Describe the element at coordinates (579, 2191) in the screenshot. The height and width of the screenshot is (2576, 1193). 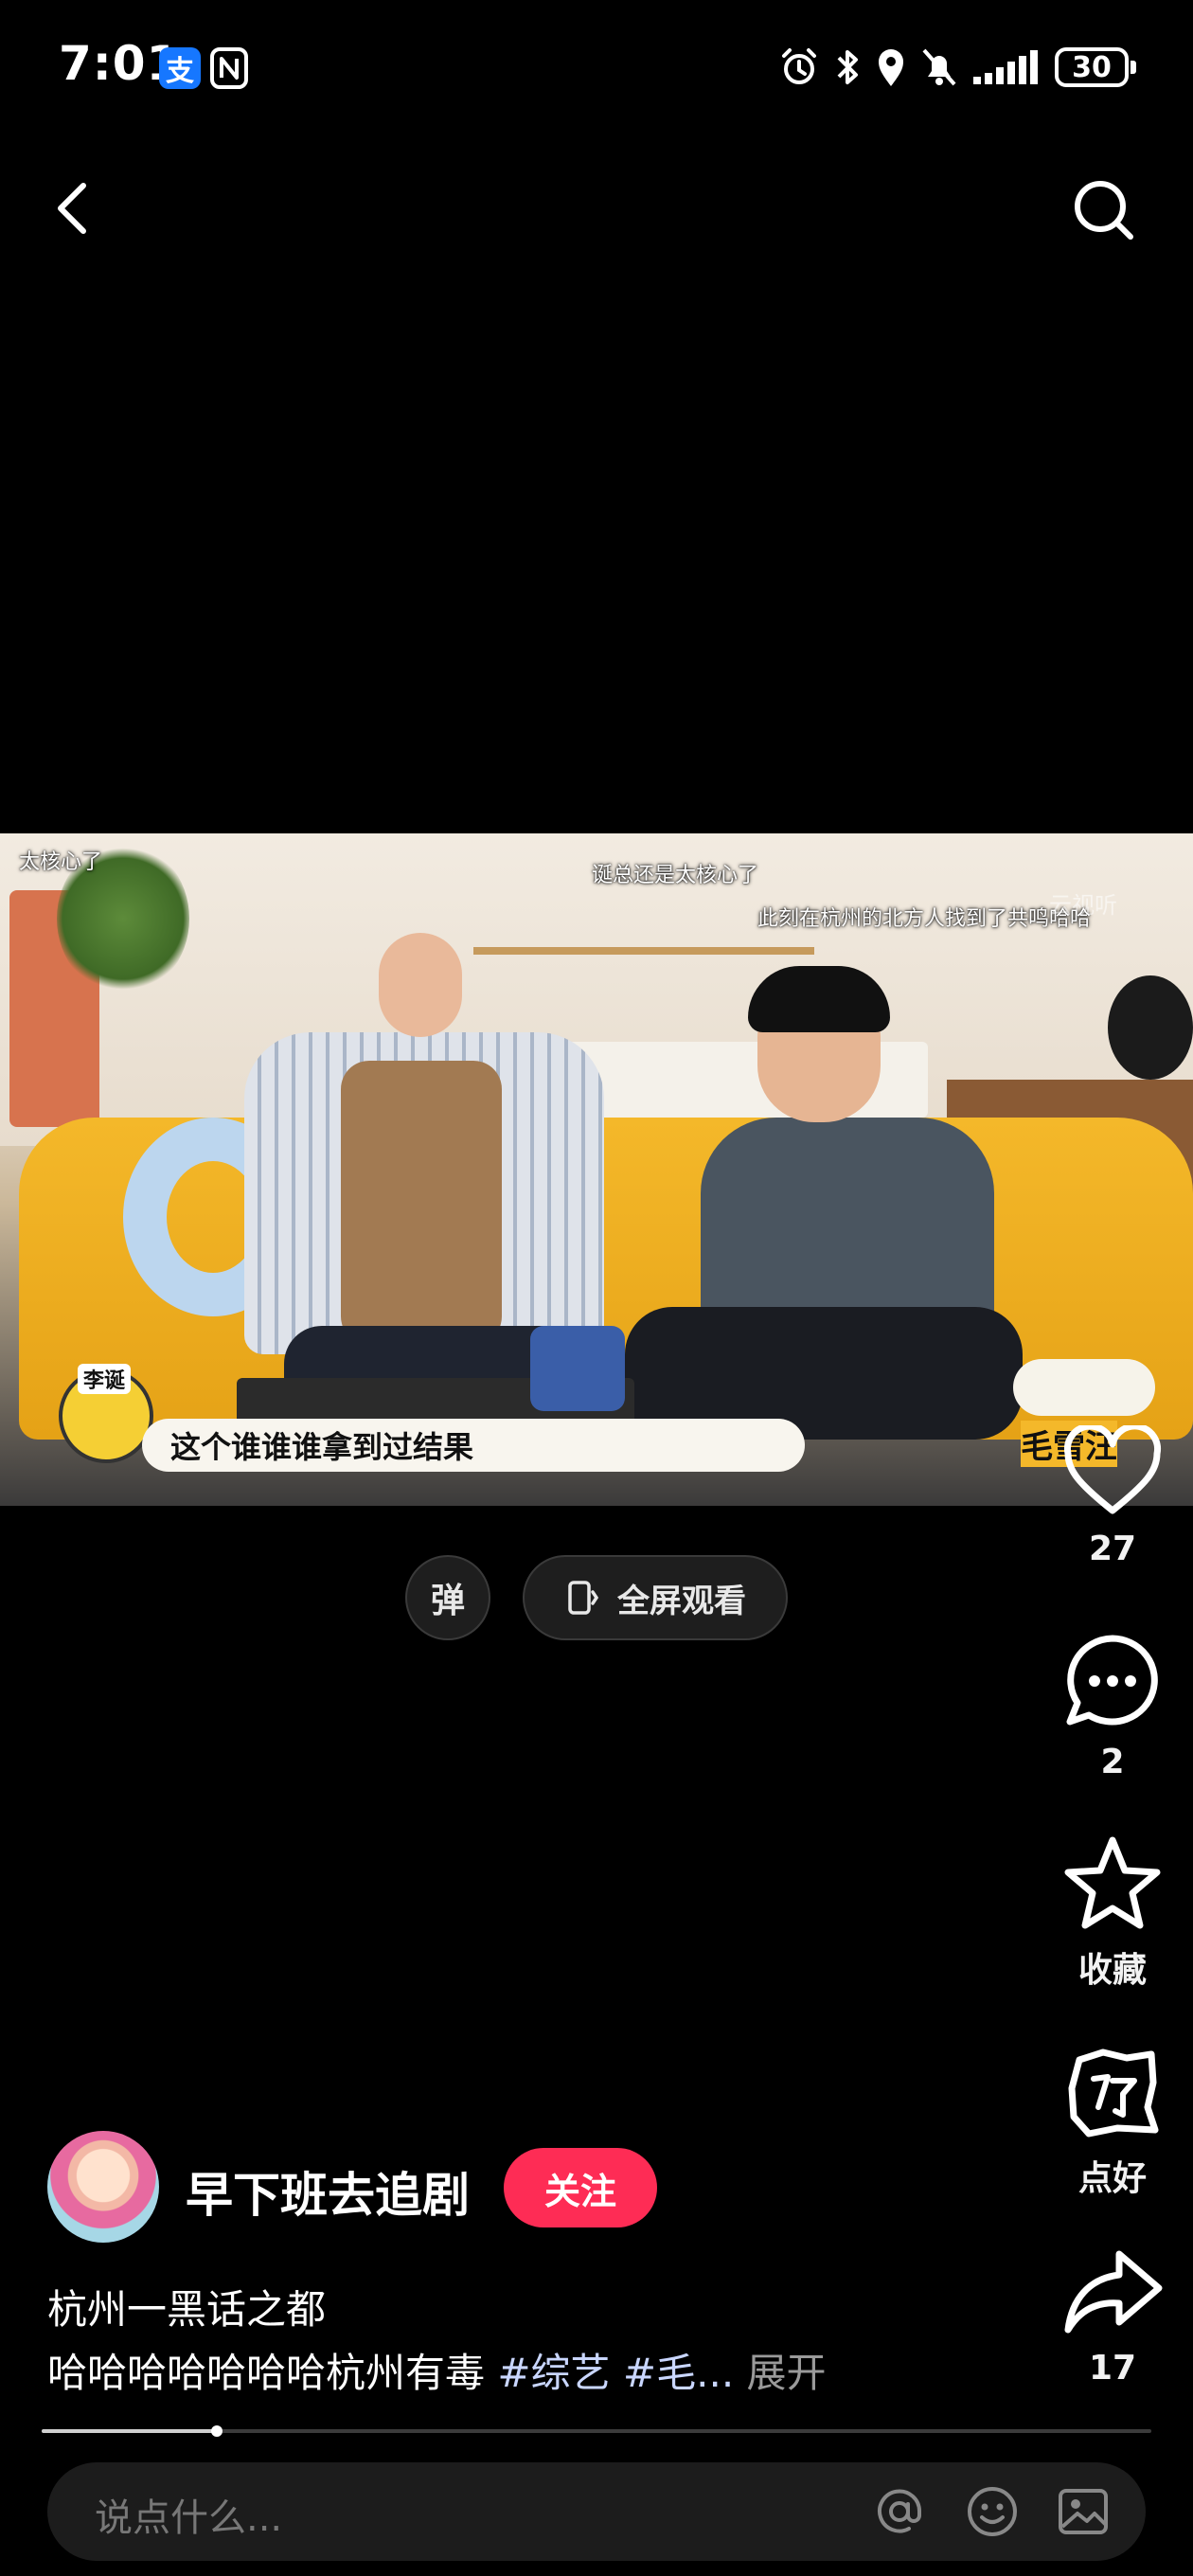
I see `follow-label: 关注` at that location.